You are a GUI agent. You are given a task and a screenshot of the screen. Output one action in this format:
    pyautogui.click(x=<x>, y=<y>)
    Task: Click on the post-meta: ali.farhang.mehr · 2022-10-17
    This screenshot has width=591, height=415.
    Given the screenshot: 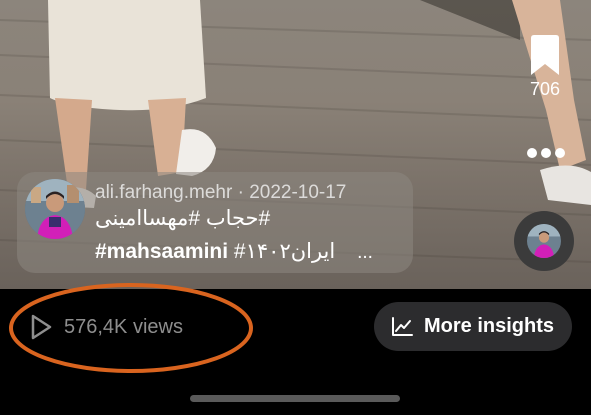 What is the action you would take?
    pyautogui.click(x=220, y=193)
    